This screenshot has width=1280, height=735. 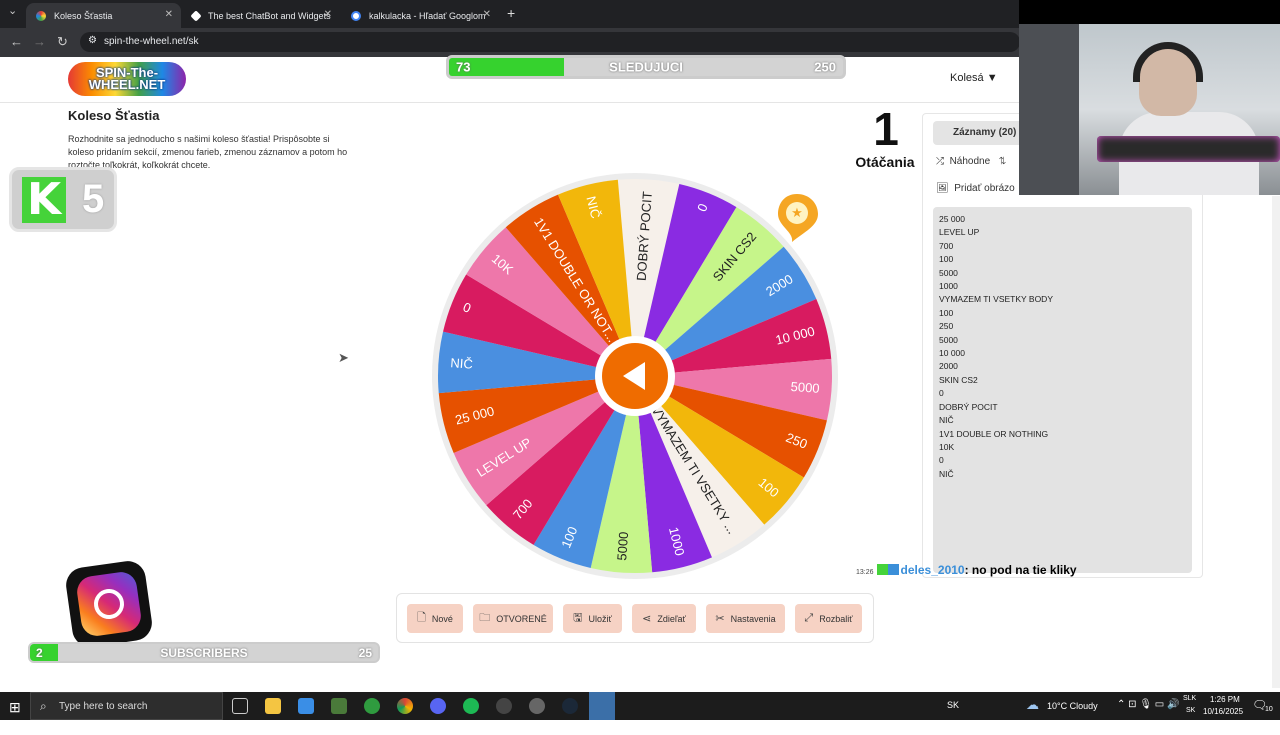 I want to click on chat-message-overlay: 13:26 deles_2010: no pod na tie kliky, so click(x=966, y=570).